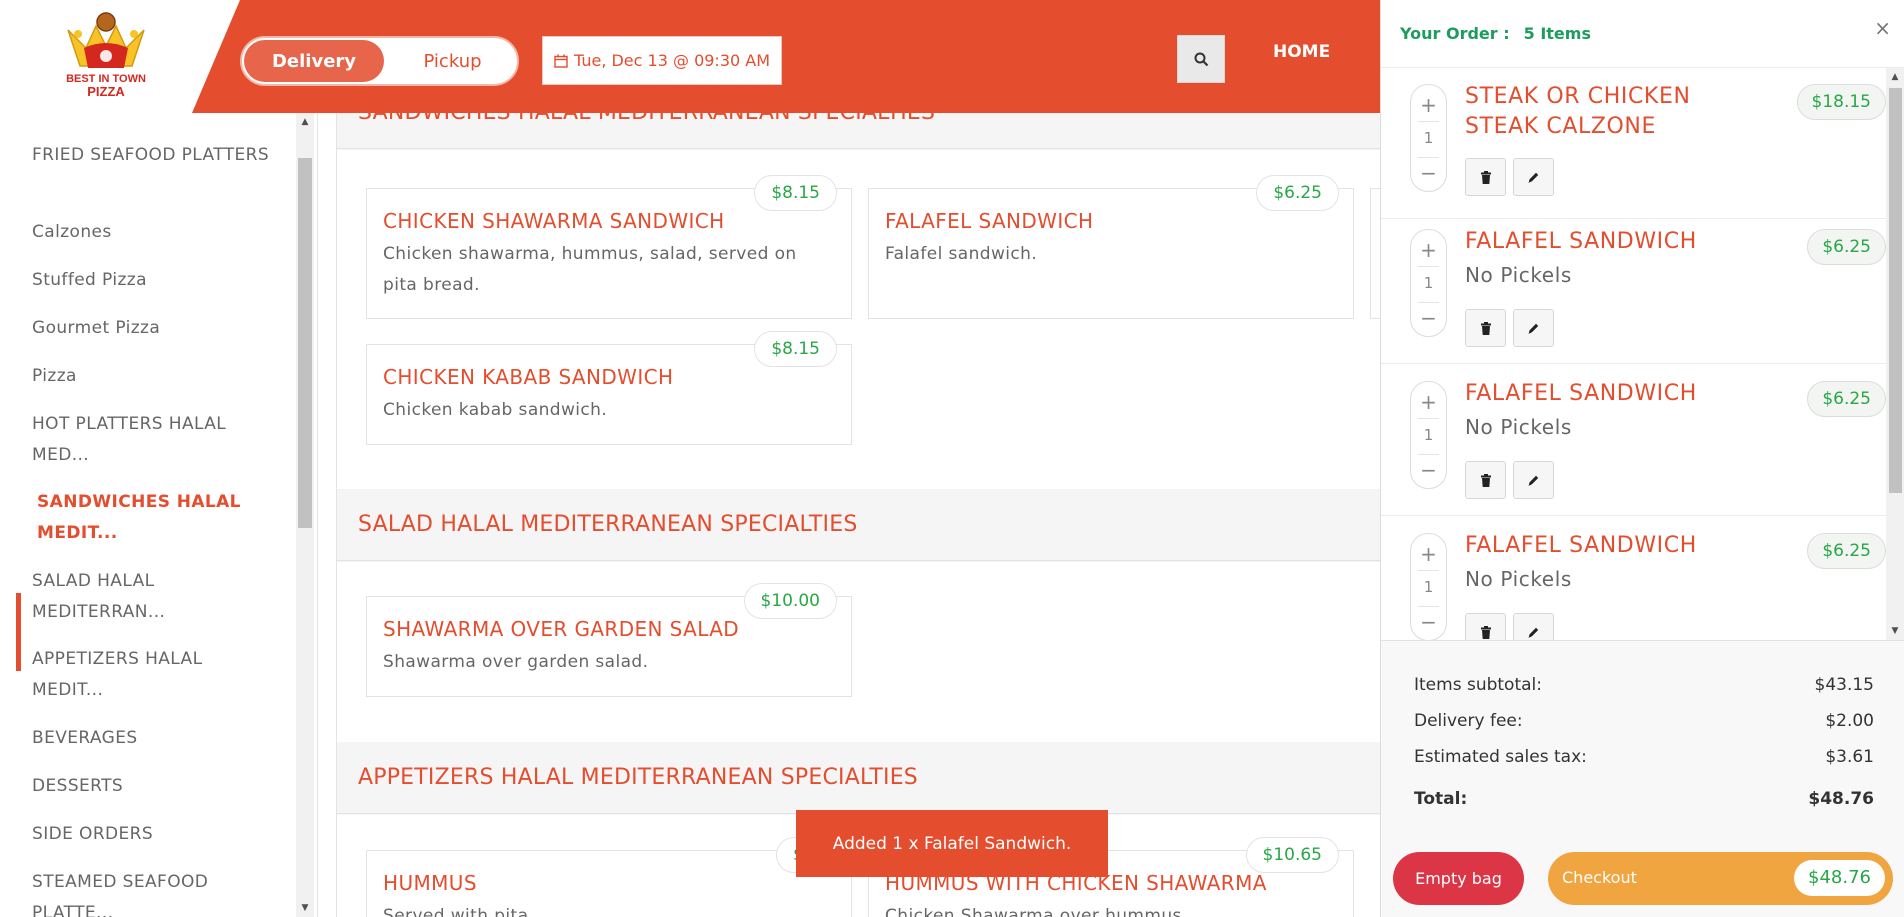 The width and height of the screenshot is (1904, 917). Describe the element at coordinates (456, 911) in the screenshot. I see `menu-item-desc: Served with pita` at that location.